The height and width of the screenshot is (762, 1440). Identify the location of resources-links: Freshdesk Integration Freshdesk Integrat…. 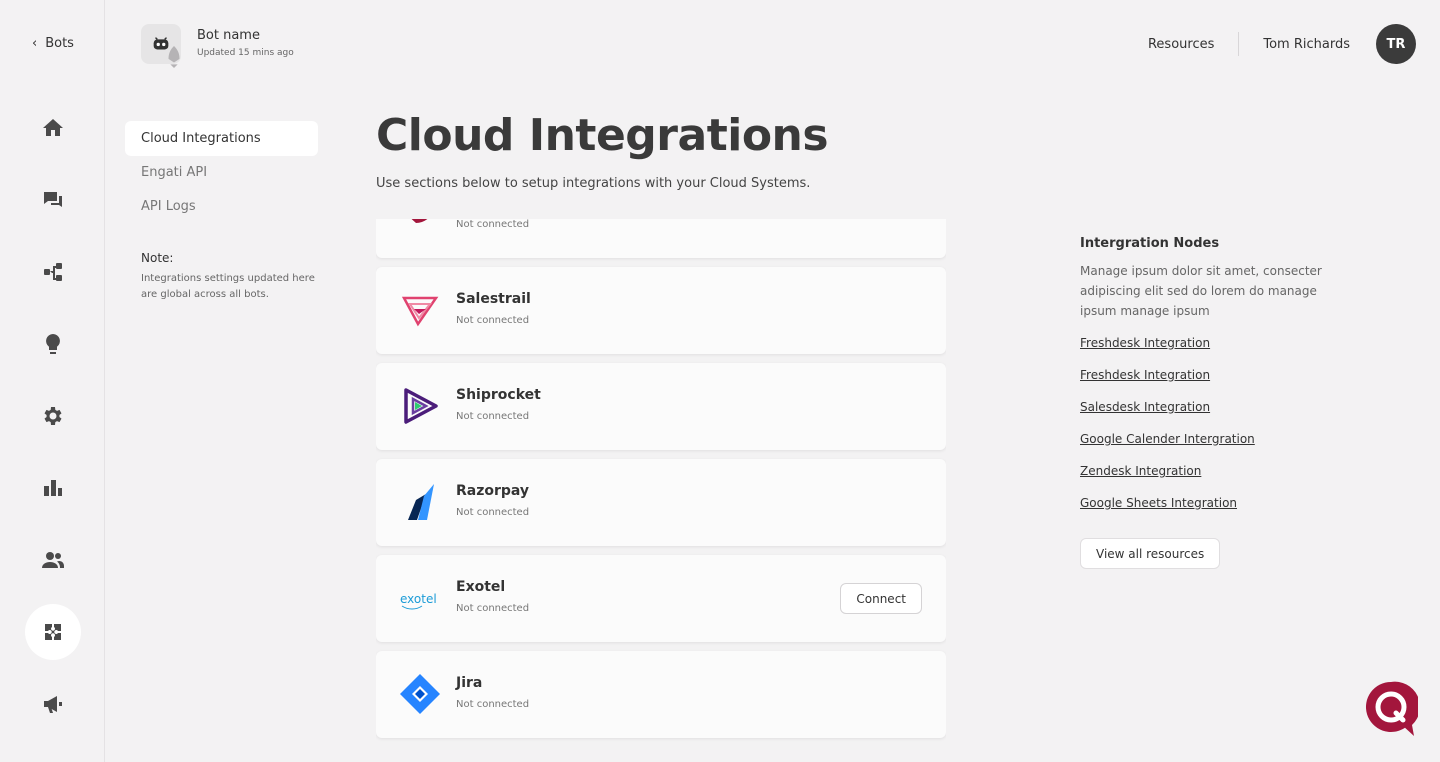
(1210, 425).